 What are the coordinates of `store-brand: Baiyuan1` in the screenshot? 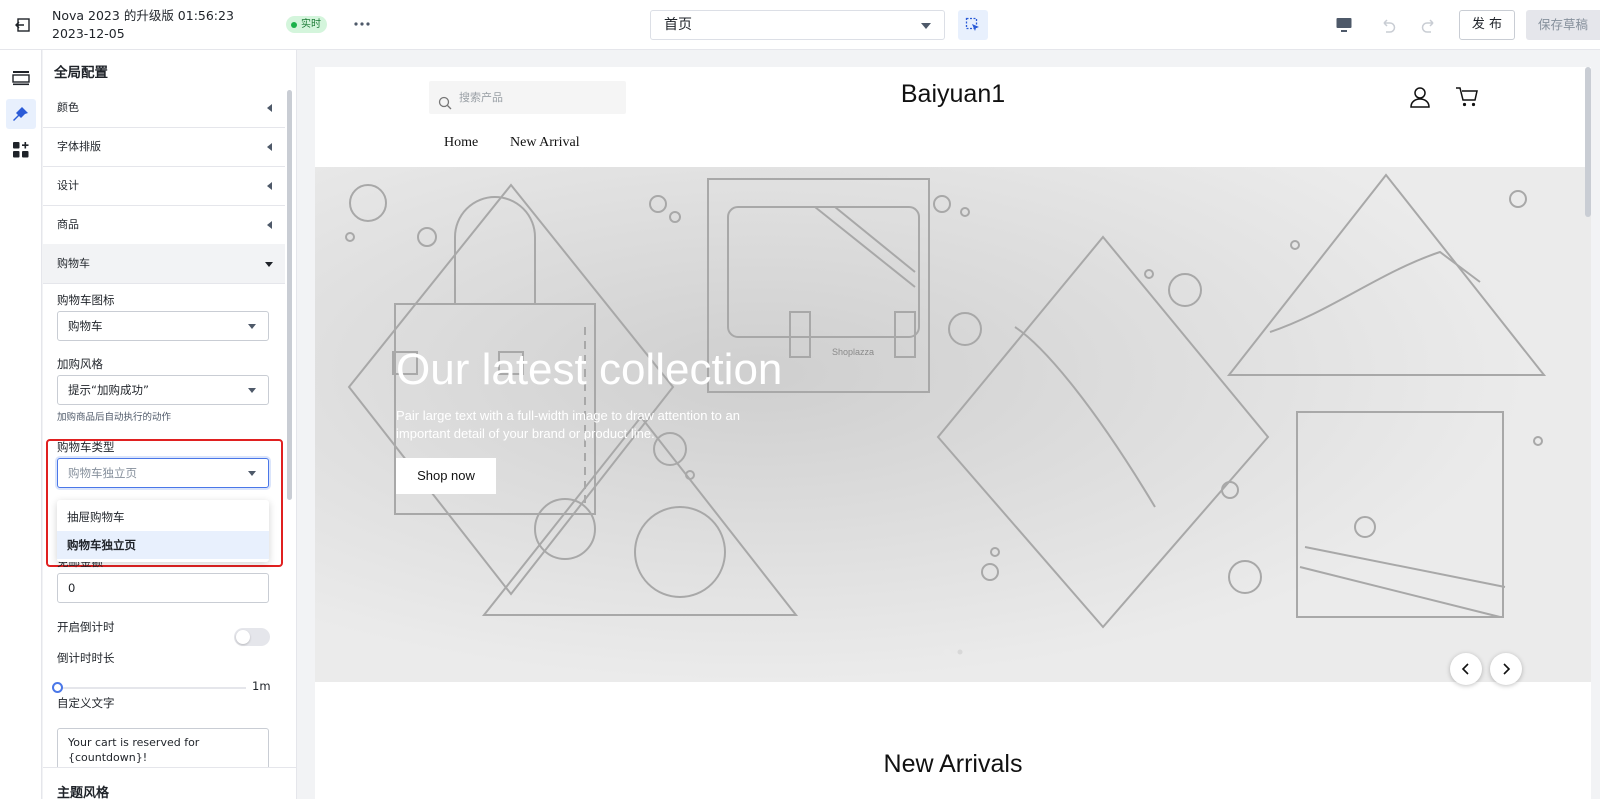 It's located at (953, 94).